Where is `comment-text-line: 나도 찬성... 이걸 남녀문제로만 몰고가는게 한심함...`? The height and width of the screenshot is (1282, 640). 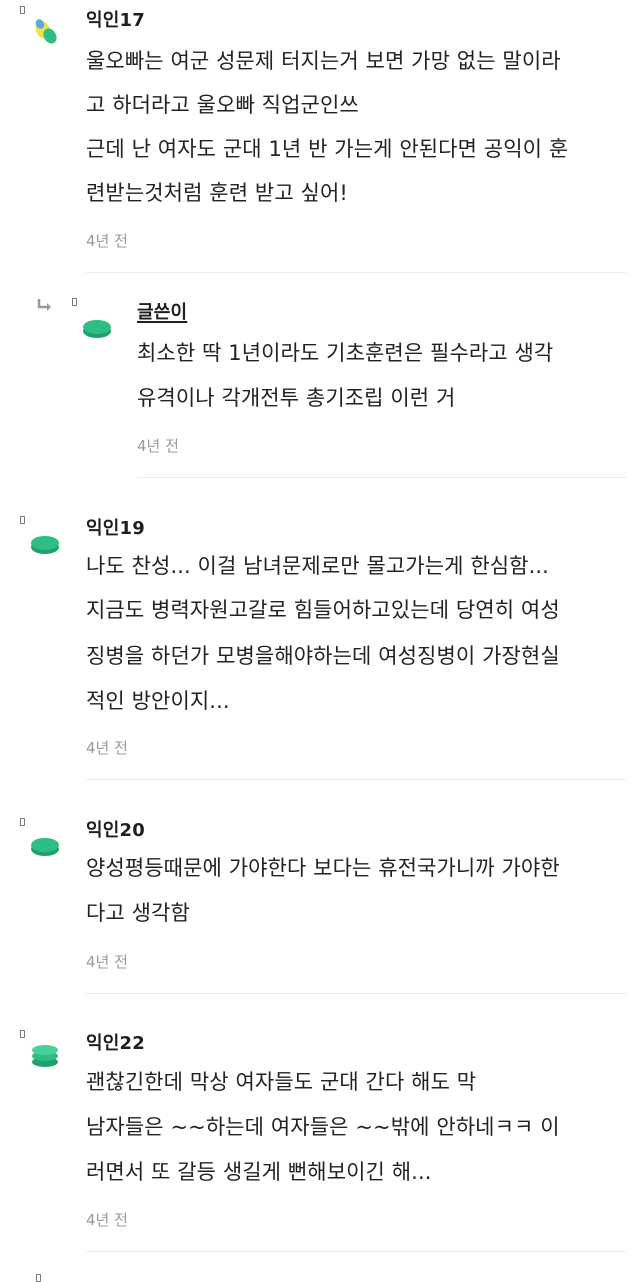
comment-text-line: 나도 찬성... 이걸 남녀문제로만 몰고가는게 한심함... is located at coordinates (317, 566).